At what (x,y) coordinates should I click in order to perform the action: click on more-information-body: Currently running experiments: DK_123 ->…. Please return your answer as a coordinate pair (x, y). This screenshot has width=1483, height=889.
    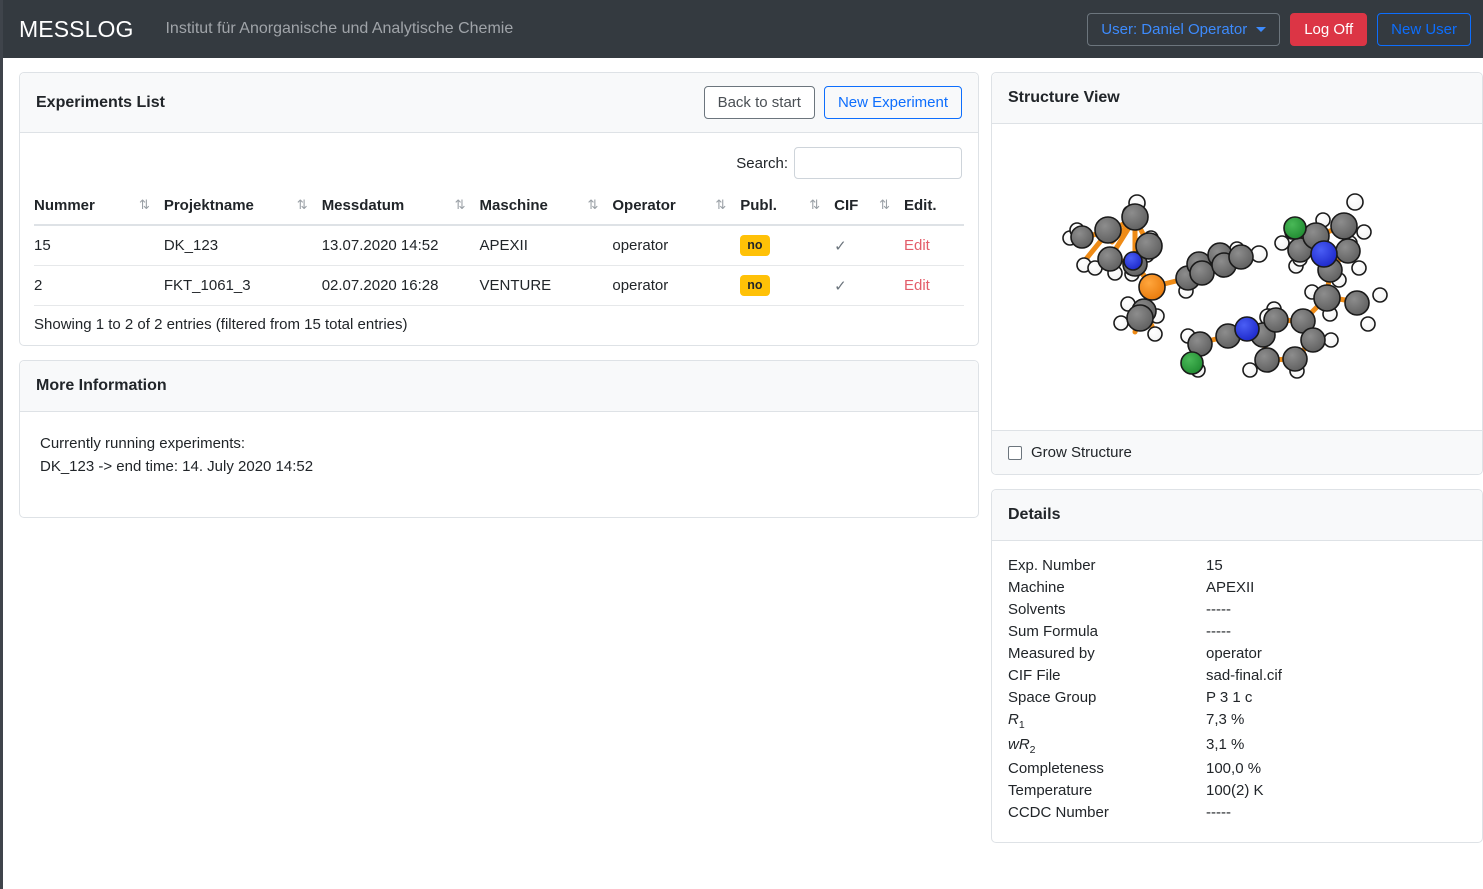
    Looking at the image, I should click on (499, 464).